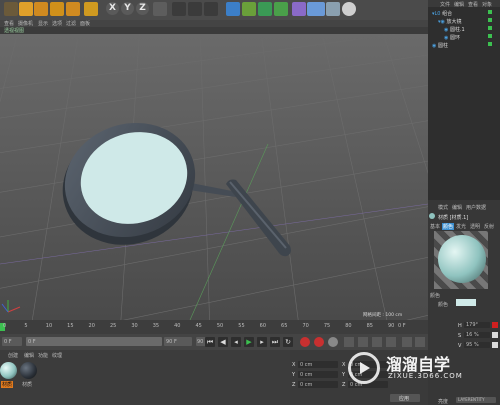 The image size is (500, 405). What do you see at coordinates (407, 342) in the screenshot?
I see `pla-key-icon` at bounding box center [407, 342].